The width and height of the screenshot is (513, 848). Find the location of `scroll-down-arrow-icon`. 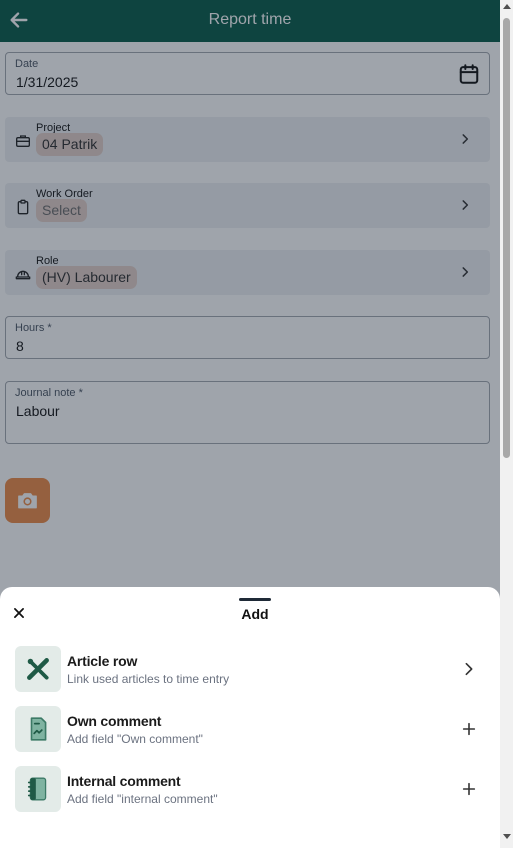

scroll-down-arrow-icon is located at coordinates (507, 836).